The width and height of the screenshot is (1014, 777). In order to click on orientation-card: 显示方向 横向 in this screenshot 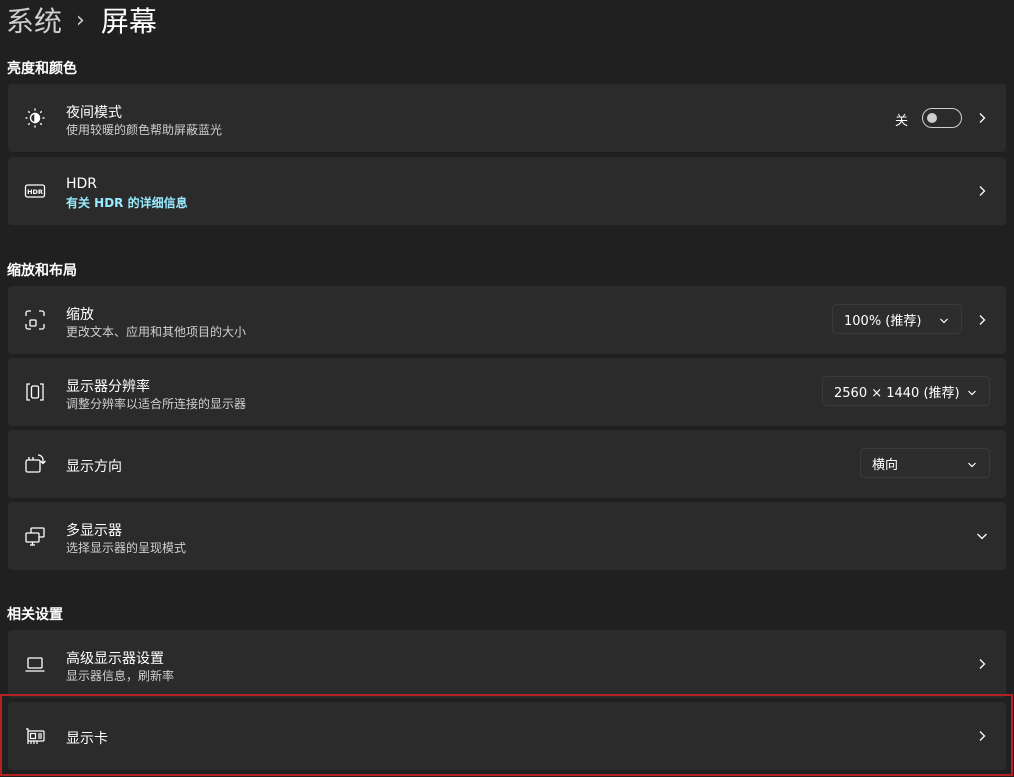, I will do `click(507, 464)`.